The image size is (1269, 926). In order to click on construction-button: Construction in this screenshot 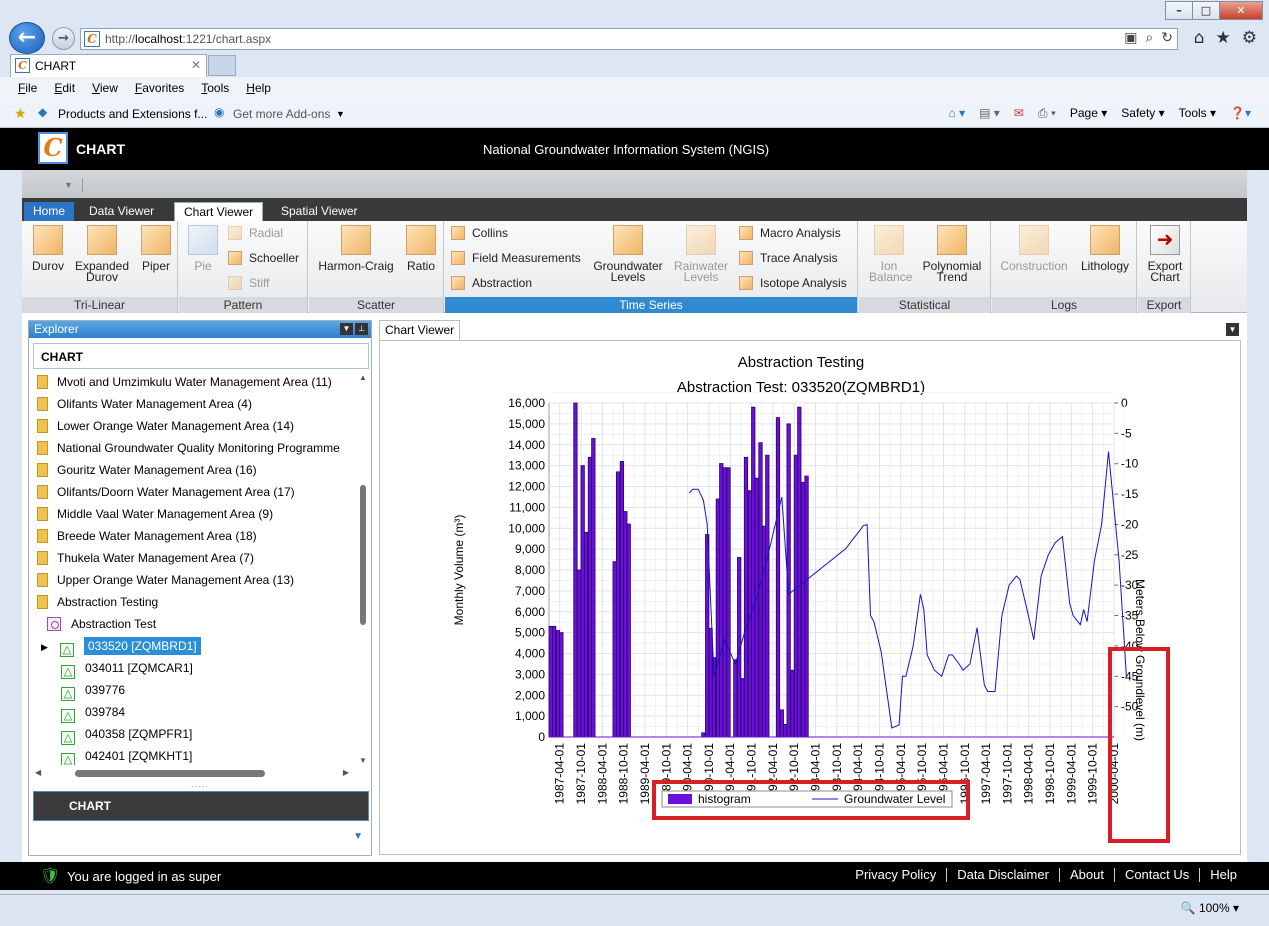, I will do `click(1034, 248)`.